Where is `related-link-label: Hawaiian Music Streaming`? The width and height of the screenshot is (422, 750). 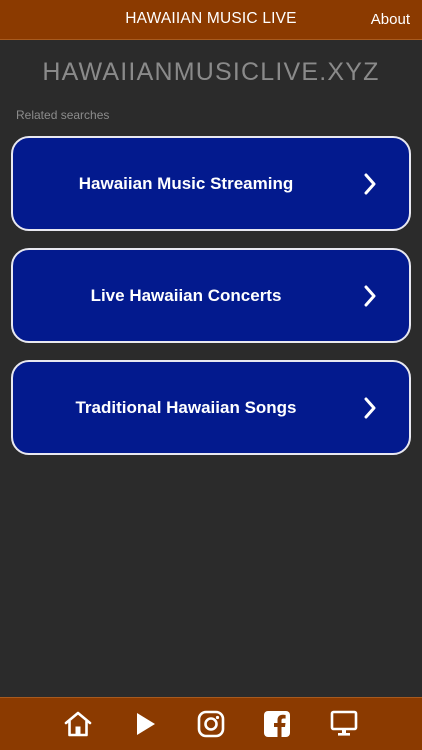
related-link-label: Hawaiian Music Streaming is located at coordinates (186, 183).